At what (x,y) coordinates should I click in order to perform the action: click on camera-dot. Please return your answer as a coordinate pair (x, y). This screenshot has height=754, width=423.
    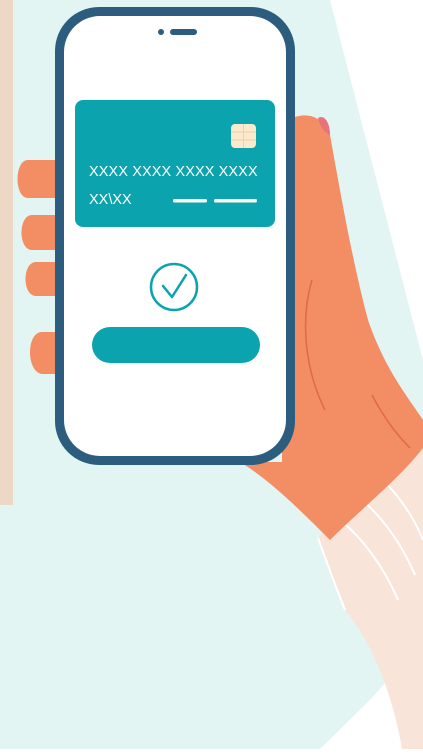
    Looking at the image, I should click on (161, 32).